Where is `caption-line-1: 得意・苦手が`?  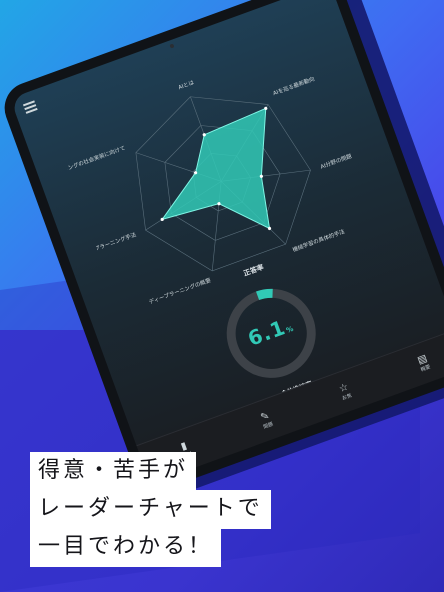 caption-line-1: 得意・苦手が is located at coordinates (113, 471).